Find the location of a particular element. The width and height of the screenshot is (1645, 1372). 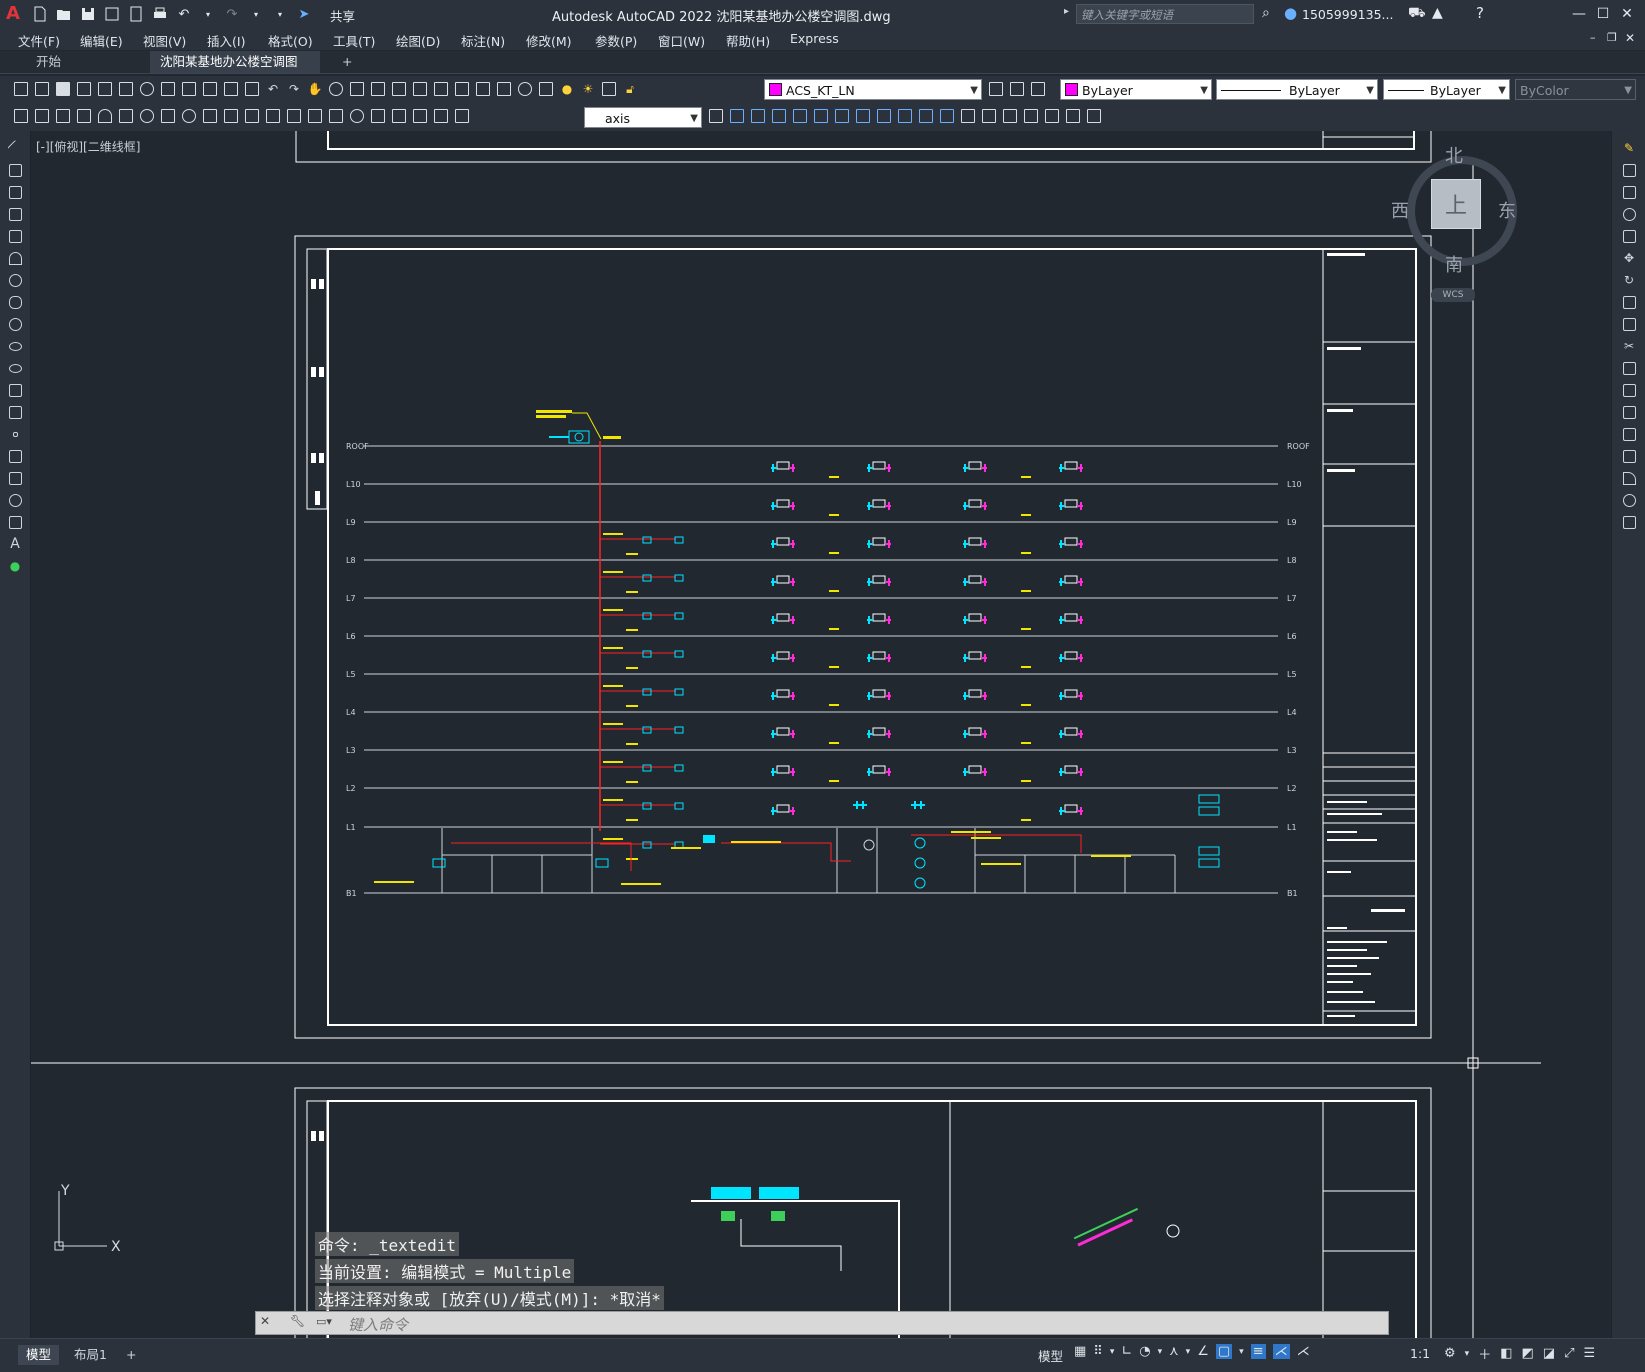

paste-icon is located at coordinates (210, 89).